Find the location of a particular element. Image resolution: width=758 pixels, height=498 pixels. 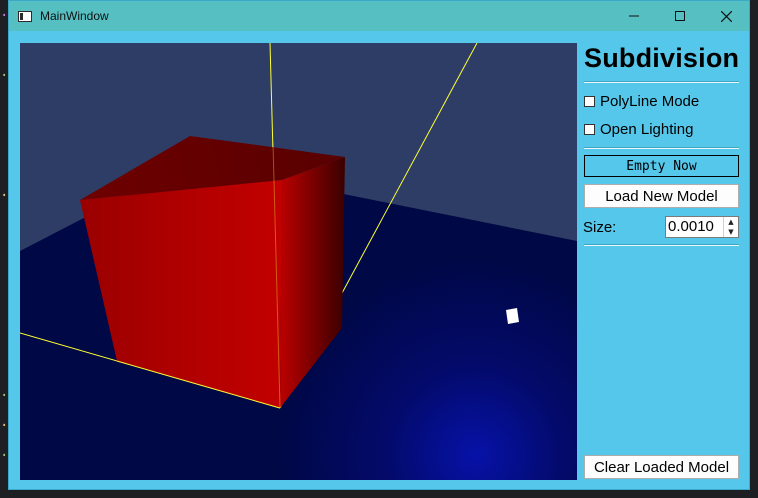

maximize-icon is located at coordinates (680, 16).